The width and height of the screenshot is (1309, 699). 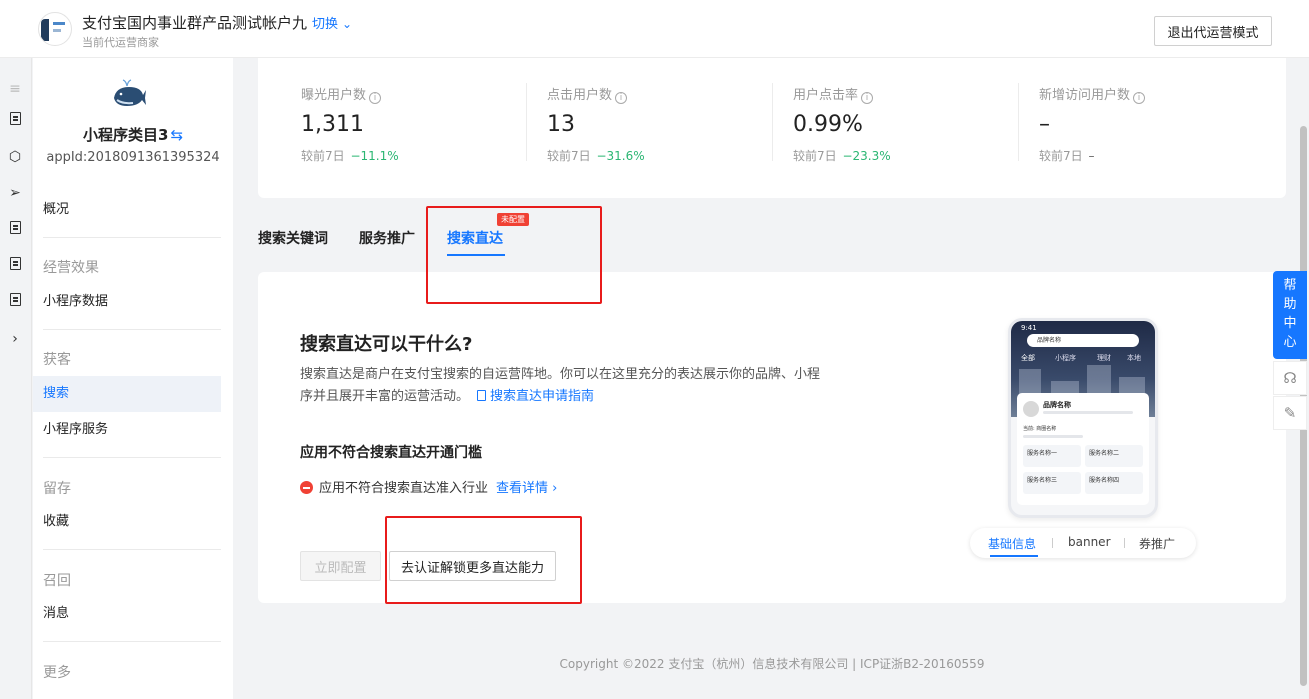 I want to click on account-subtitle: 当前代运营商家, so click(x=120, y=42).